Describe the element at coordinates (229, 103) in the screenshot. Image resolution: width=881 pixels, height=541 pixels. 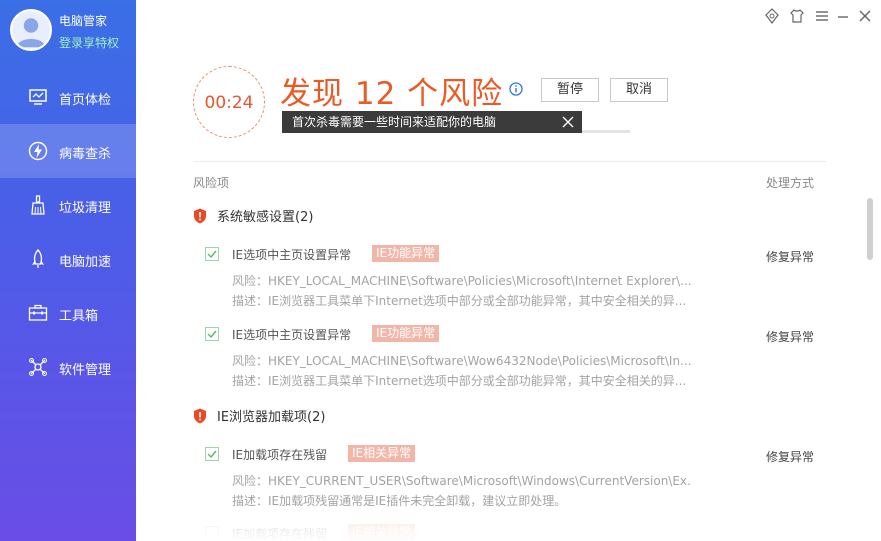
I see `scan-timer: 00:24` at that location.